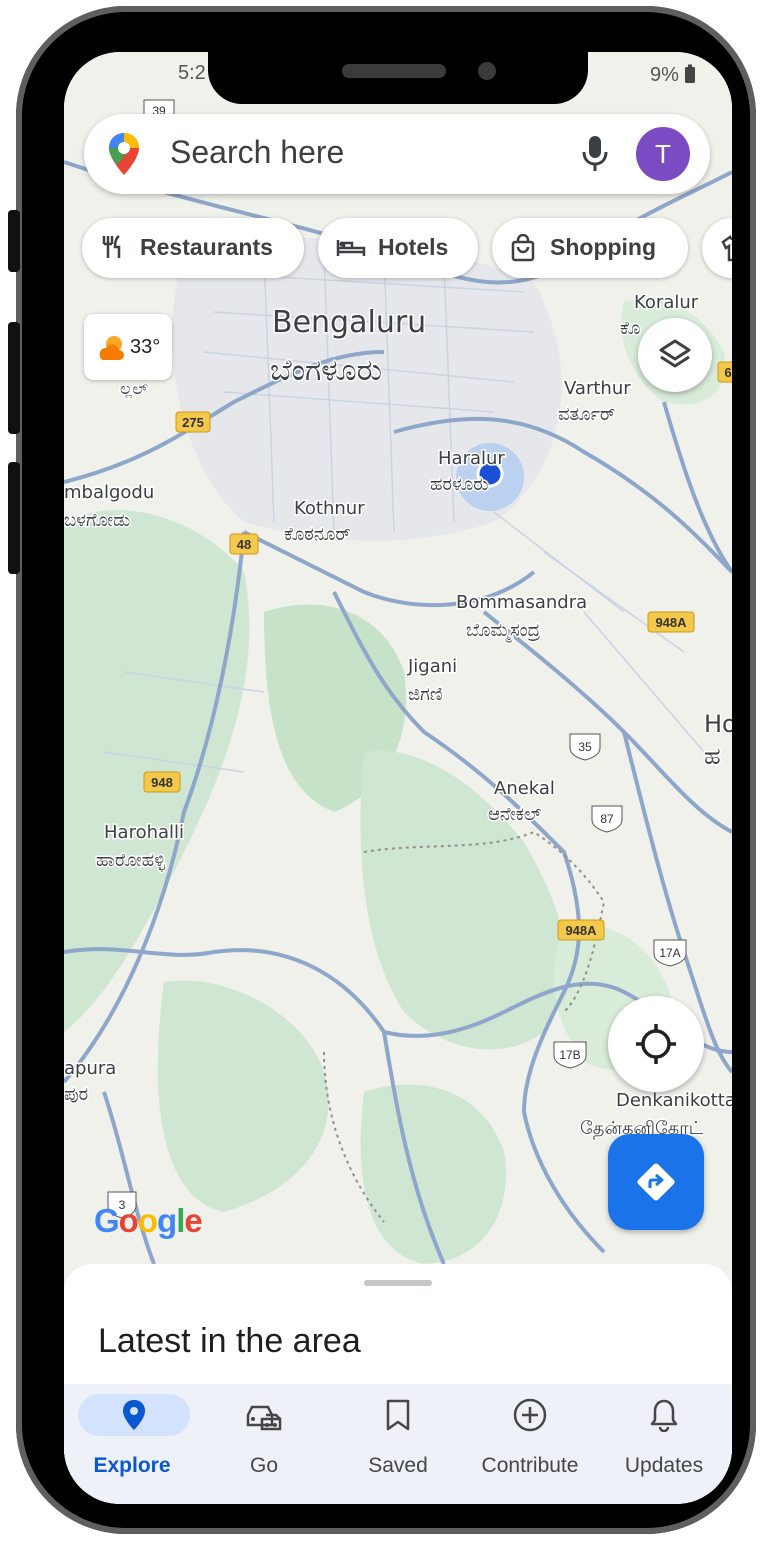 The image size is (770, 1542). What do you see at coordinates (206, 247) in the screenshot?
I see `chip-label: Restaurants` at bounding box center [206, 247].